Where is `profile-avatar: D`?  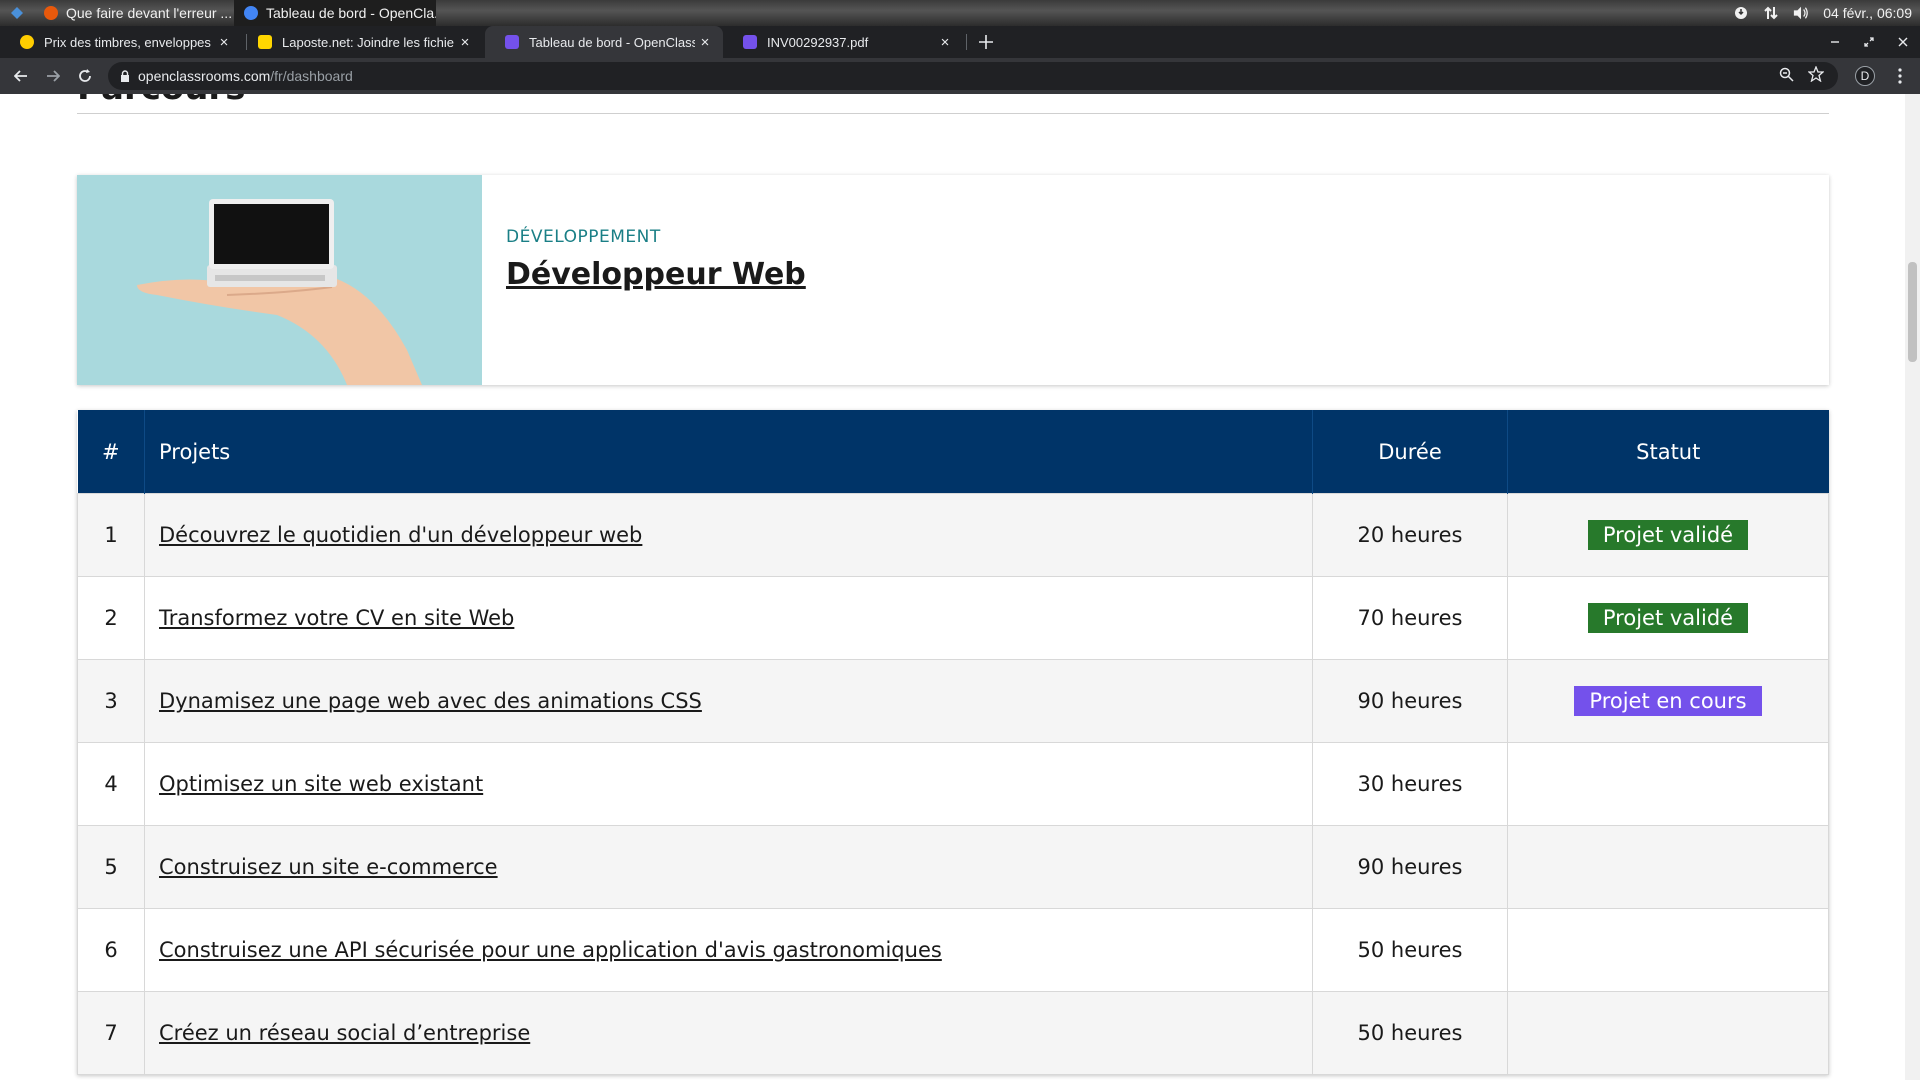
profile-avatar: D is located at coordinates (1865, 76).